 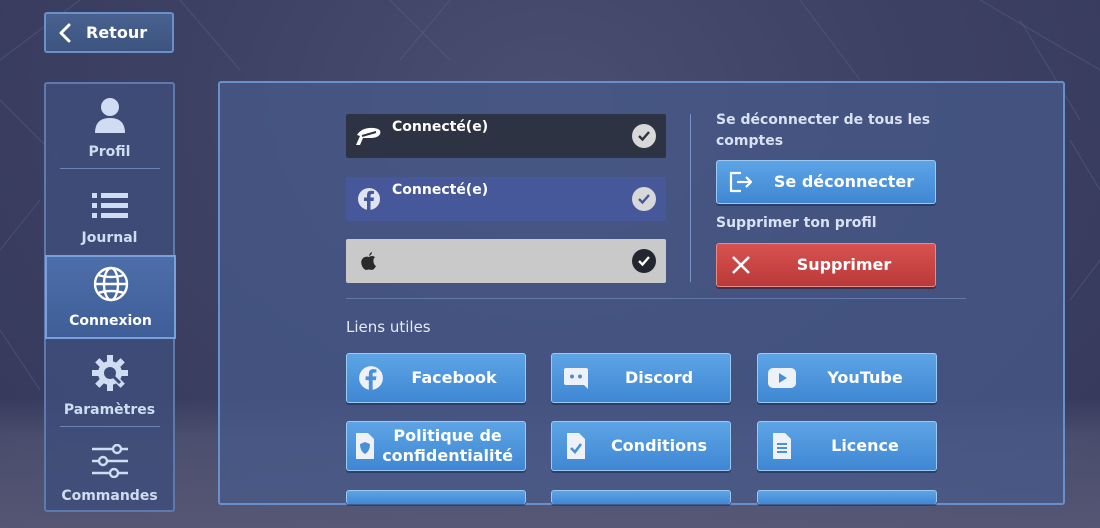 What do you see at coordinates (369, 136) in the screenshot?
I see `psn-icon` at bounding box center [369, 136].